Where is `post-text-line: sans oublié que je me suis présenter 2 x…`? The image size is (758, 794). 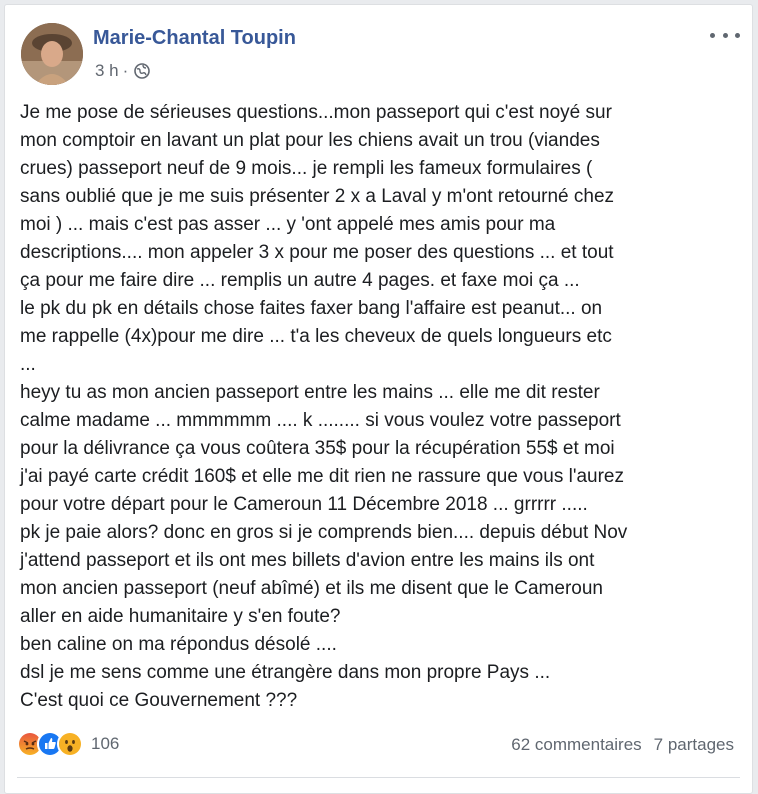 post-text-line: sans oublié que je me suis présenter 2 x… is located at coordinates (317, 196).